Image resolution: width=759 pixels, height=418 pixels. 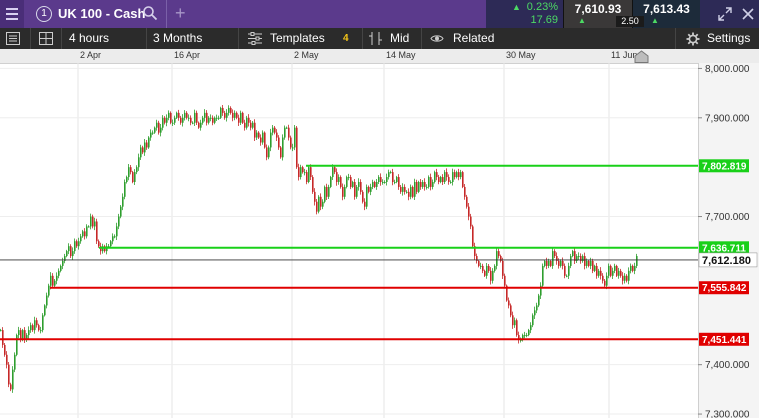 I want to click on bid-price: 7,610.93, so click(x=598, y=9).